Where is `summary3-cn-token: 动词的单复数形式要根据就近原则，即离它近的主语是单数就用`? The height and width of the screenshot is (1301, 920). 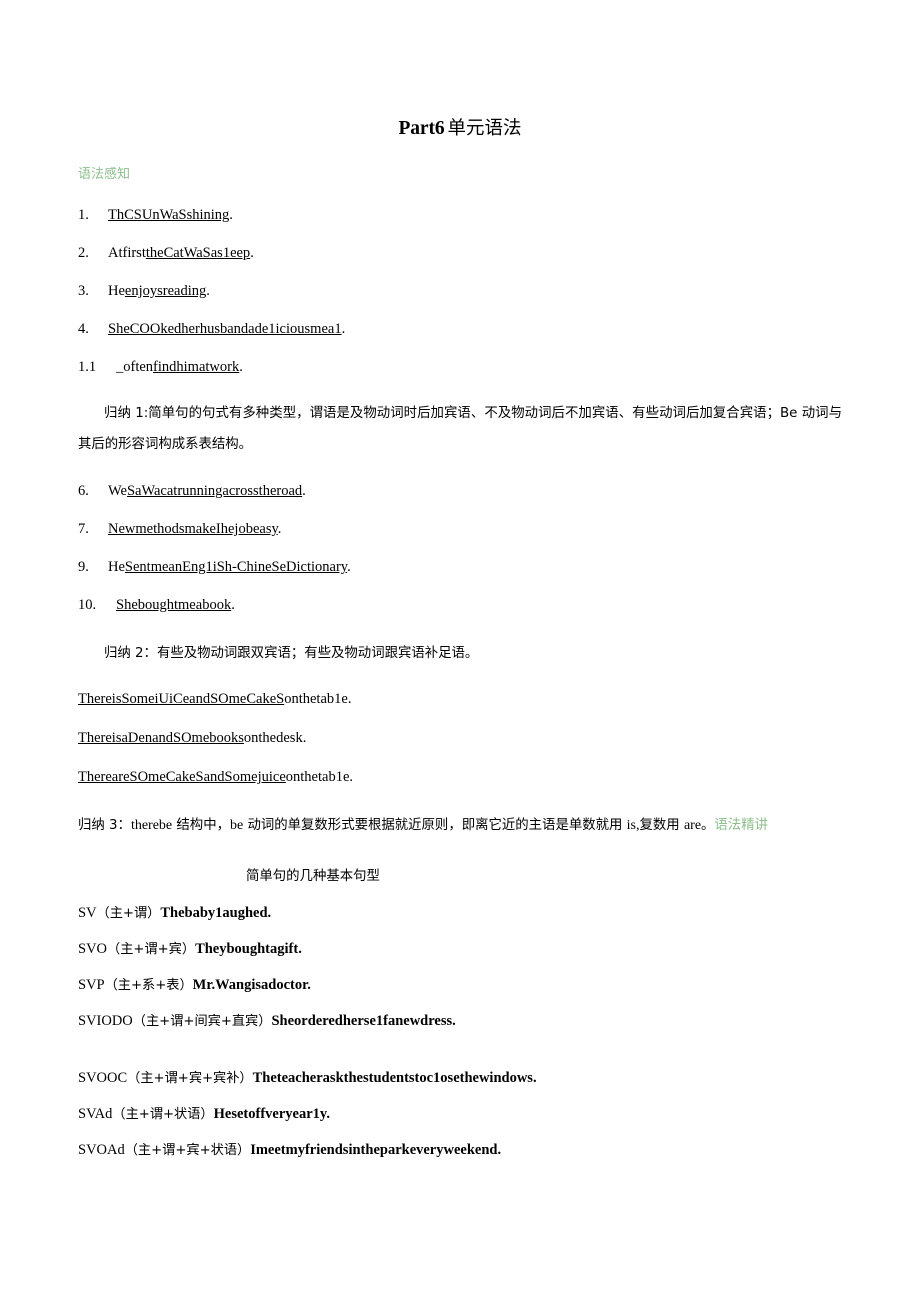 summary3-cn-token: 动词的单复数形式要根据就近原则，即离它近的主语是单数就用 is located at coordinates (435, 825).